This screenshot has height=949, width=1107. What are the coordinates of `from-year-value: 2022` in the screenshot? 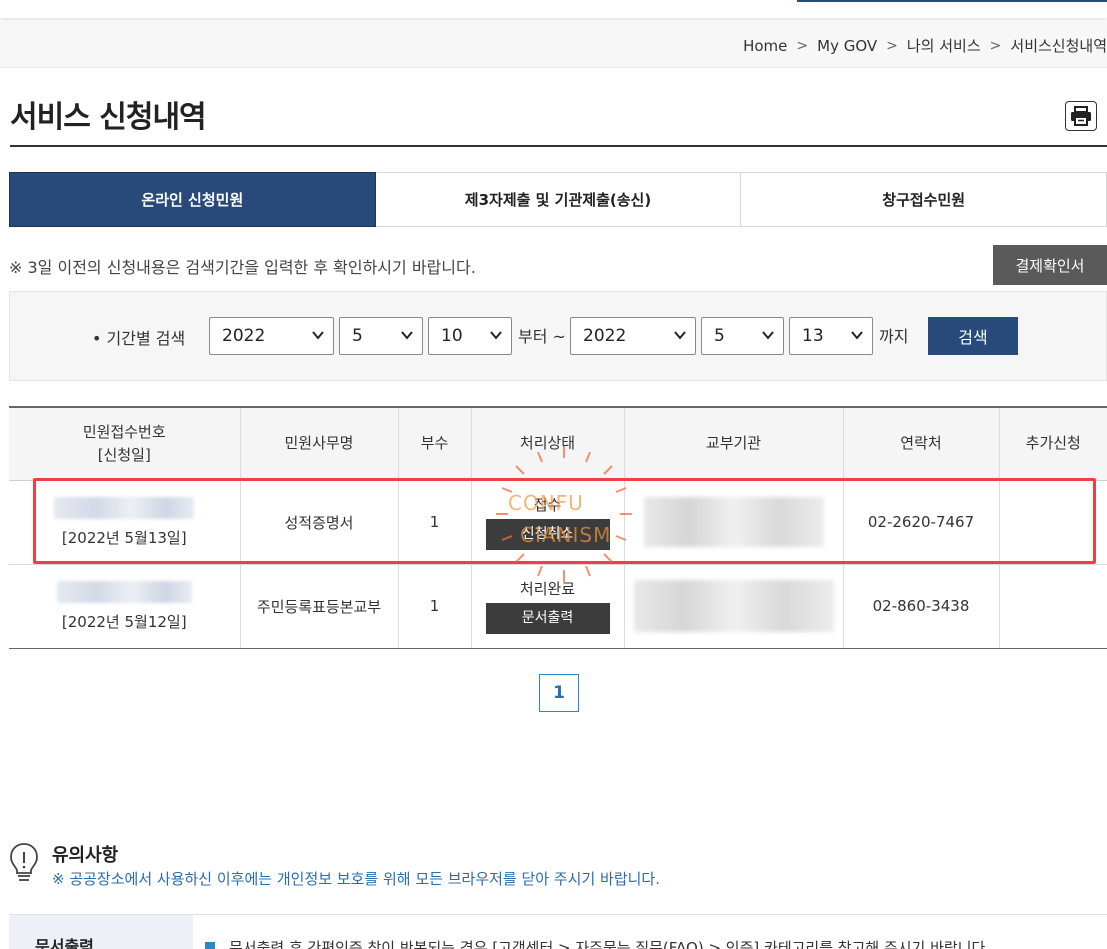 It's located at (244, 336).